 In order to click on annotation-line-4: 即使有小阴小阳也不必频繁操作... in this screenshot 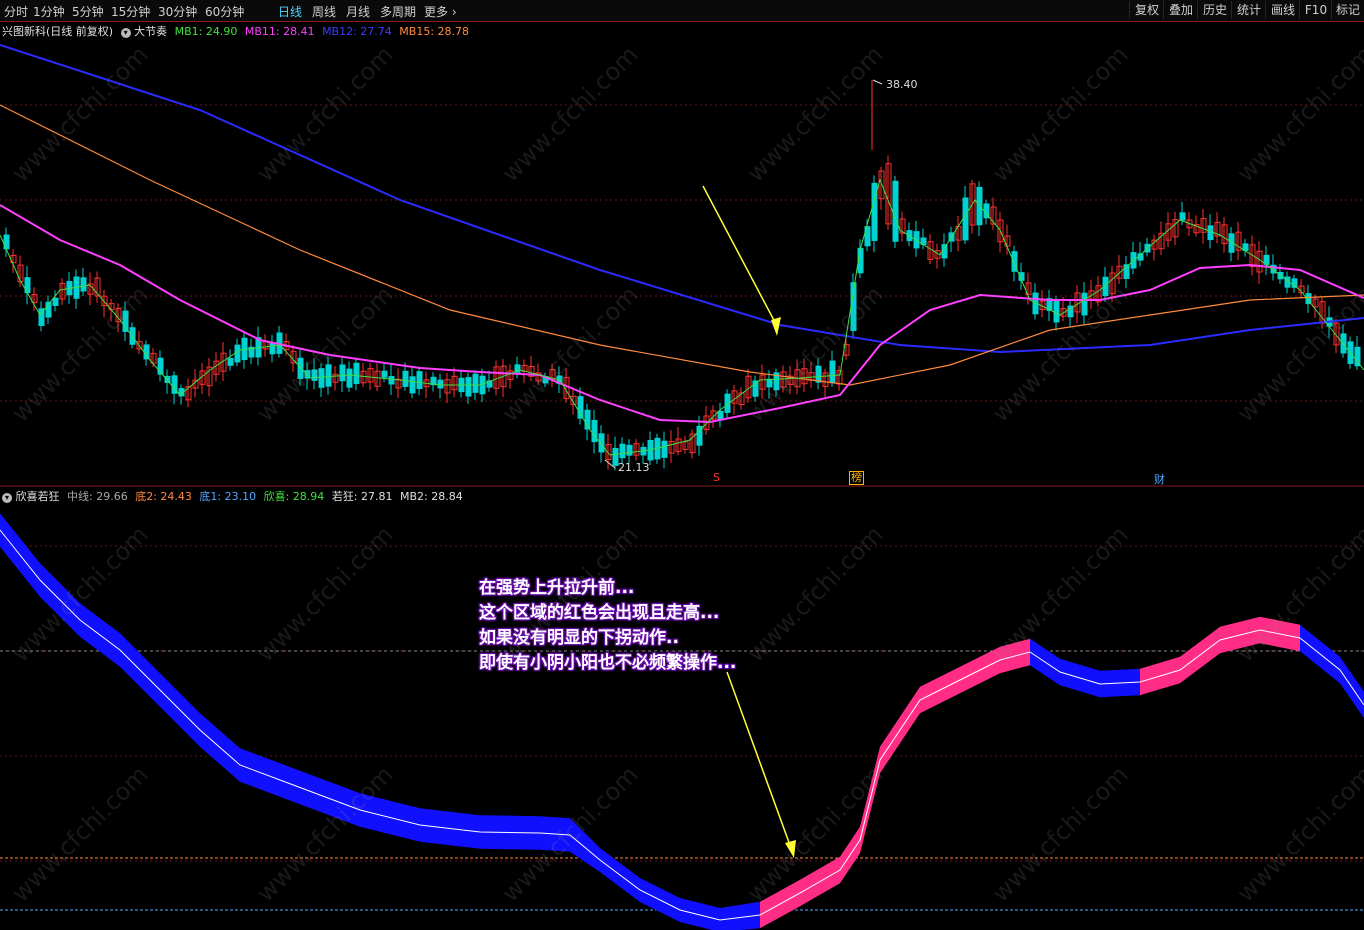, I will do `click(608, 663)`.